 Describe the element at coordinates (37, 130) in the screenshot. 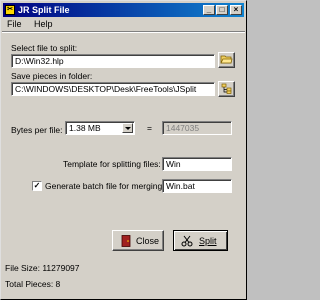

I see `bytes-per-file-label: Bytes per file:` at that location.